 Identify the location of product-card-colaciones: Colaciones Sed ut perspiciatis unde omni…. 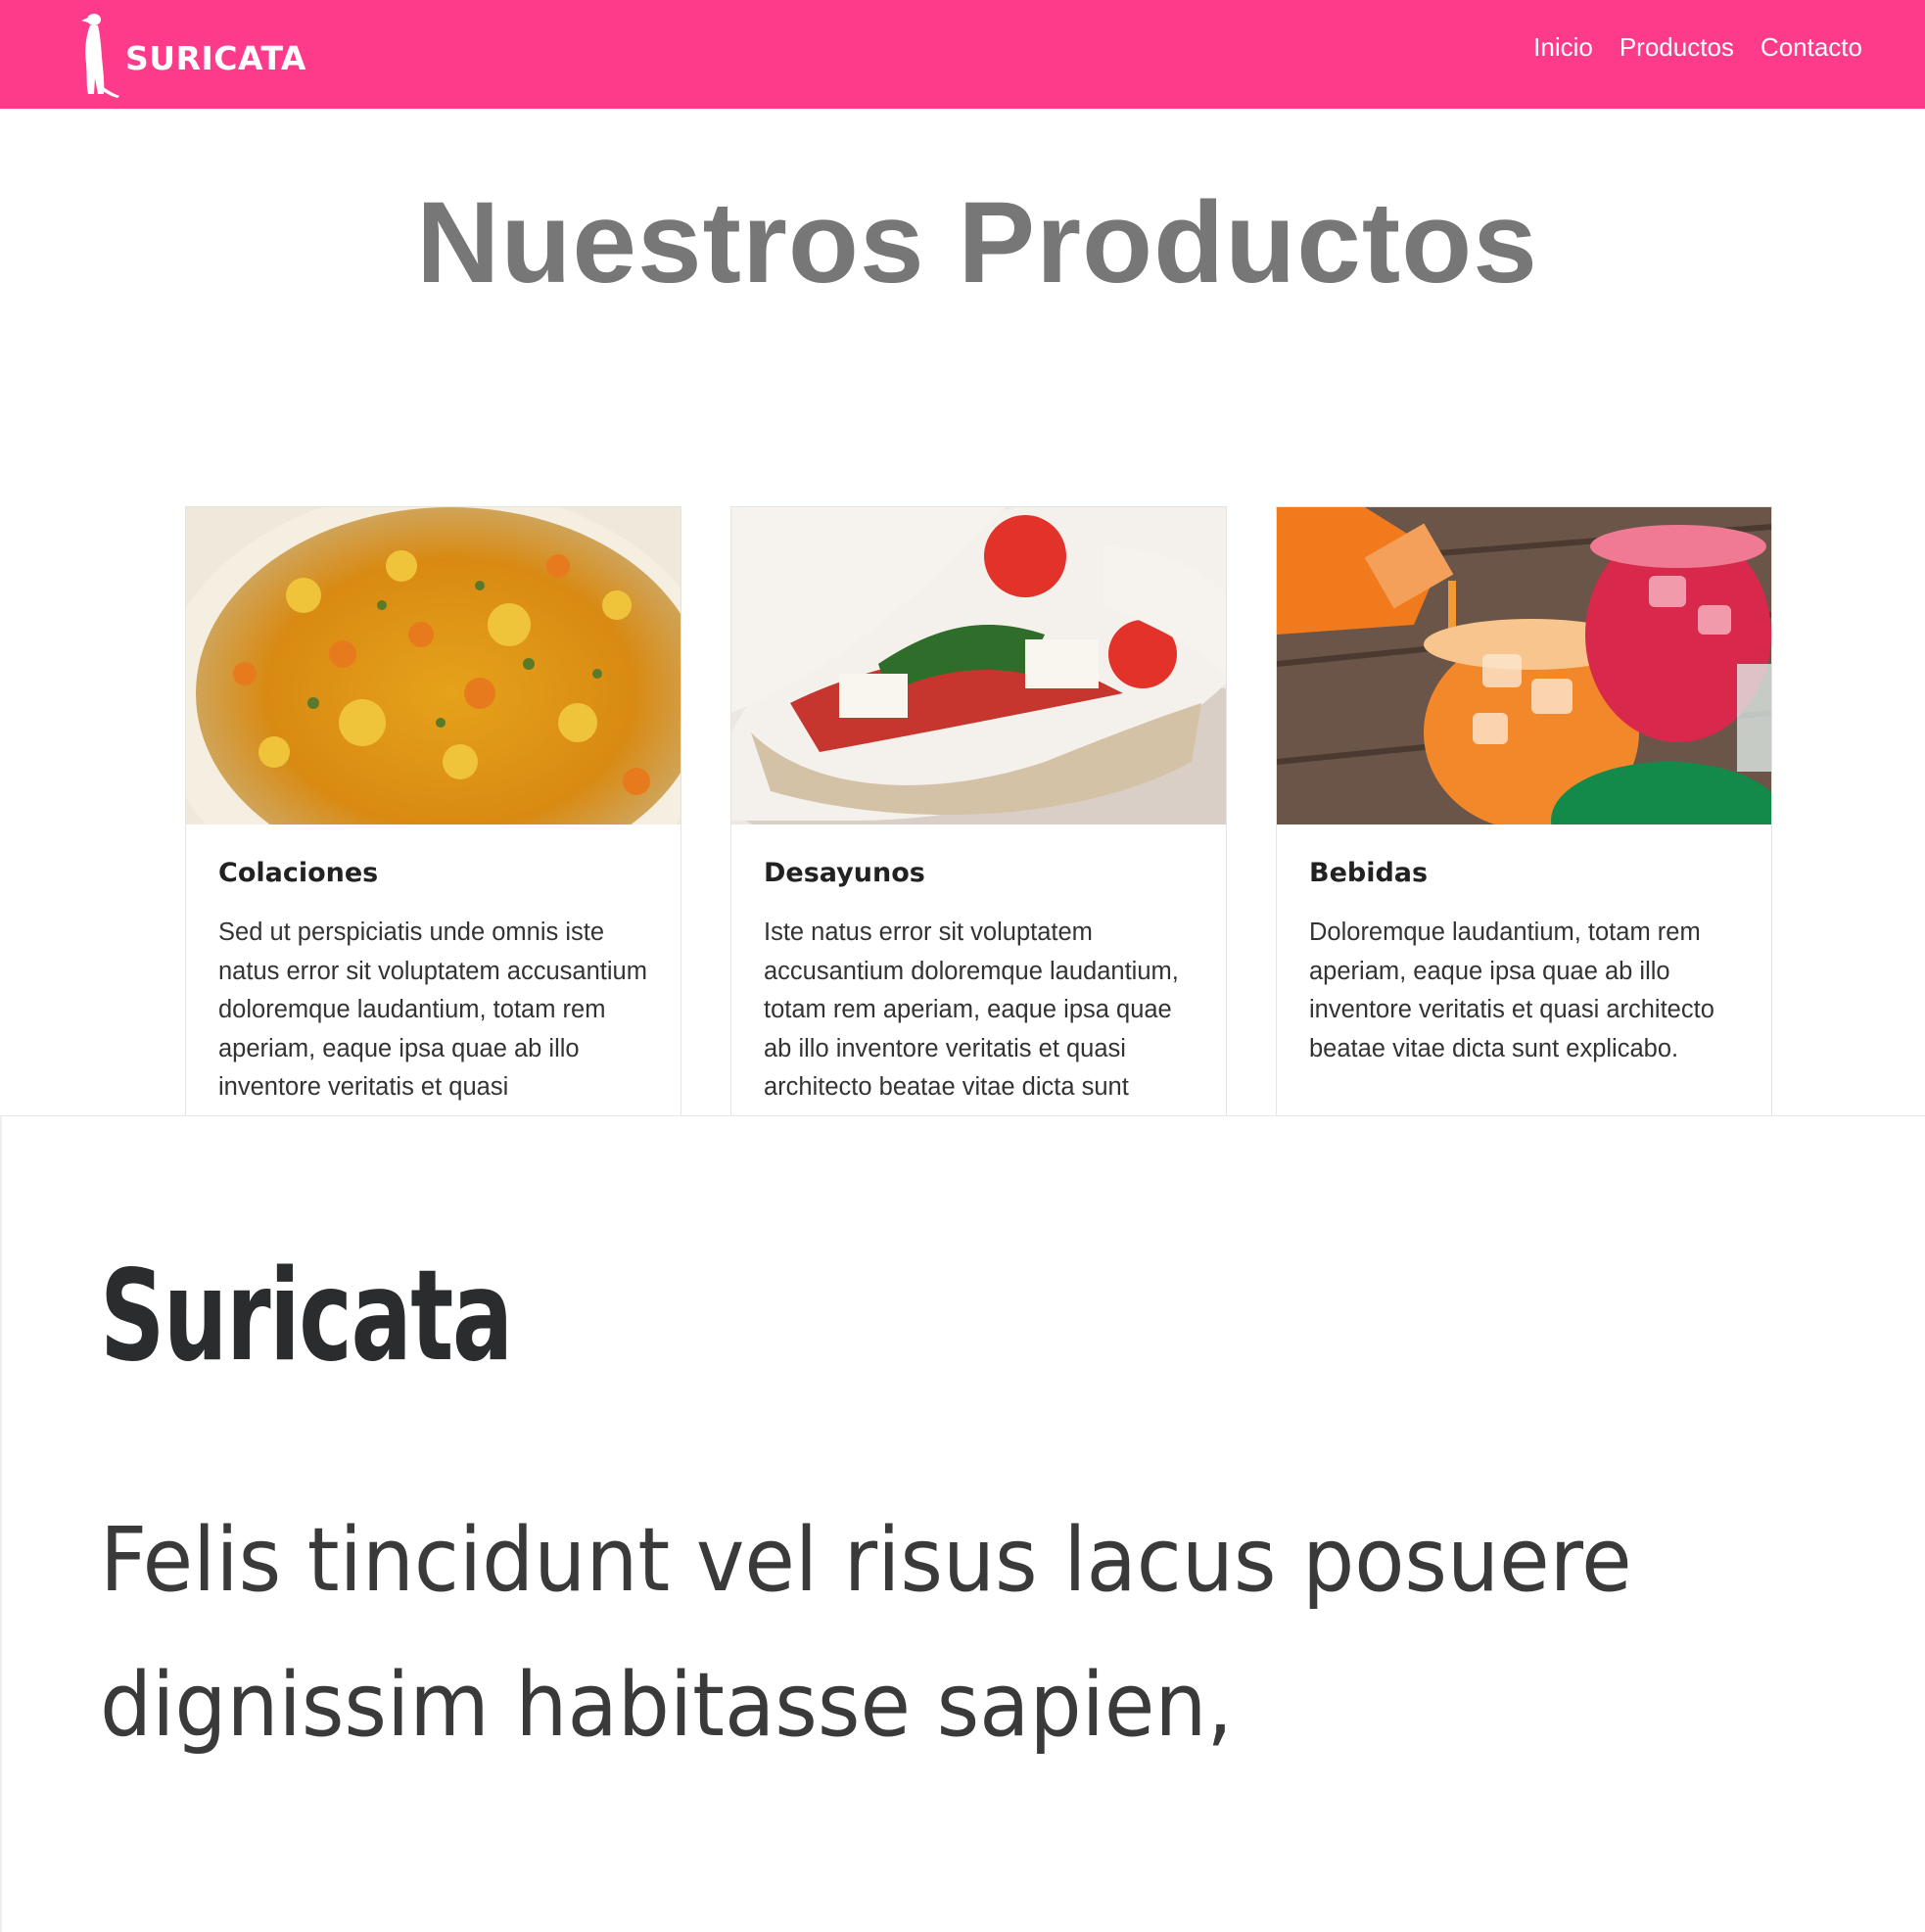
(433, 811).